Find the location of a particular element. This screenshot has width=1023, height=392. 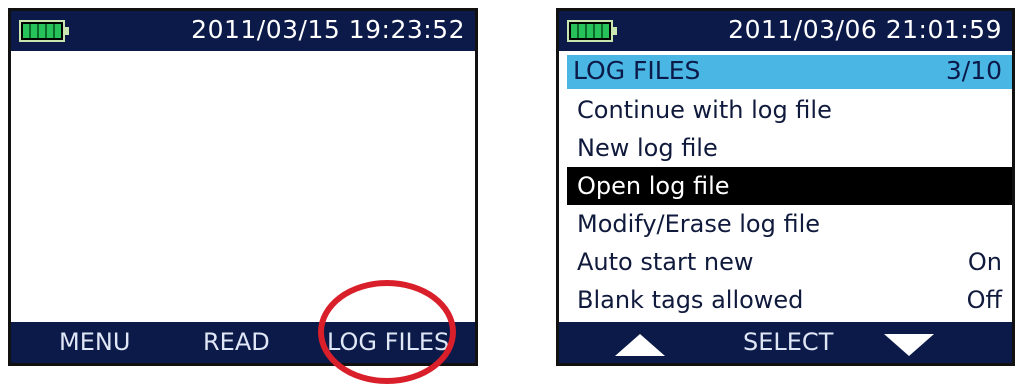

arrow-down-icon is located at coordinates (909, 345).